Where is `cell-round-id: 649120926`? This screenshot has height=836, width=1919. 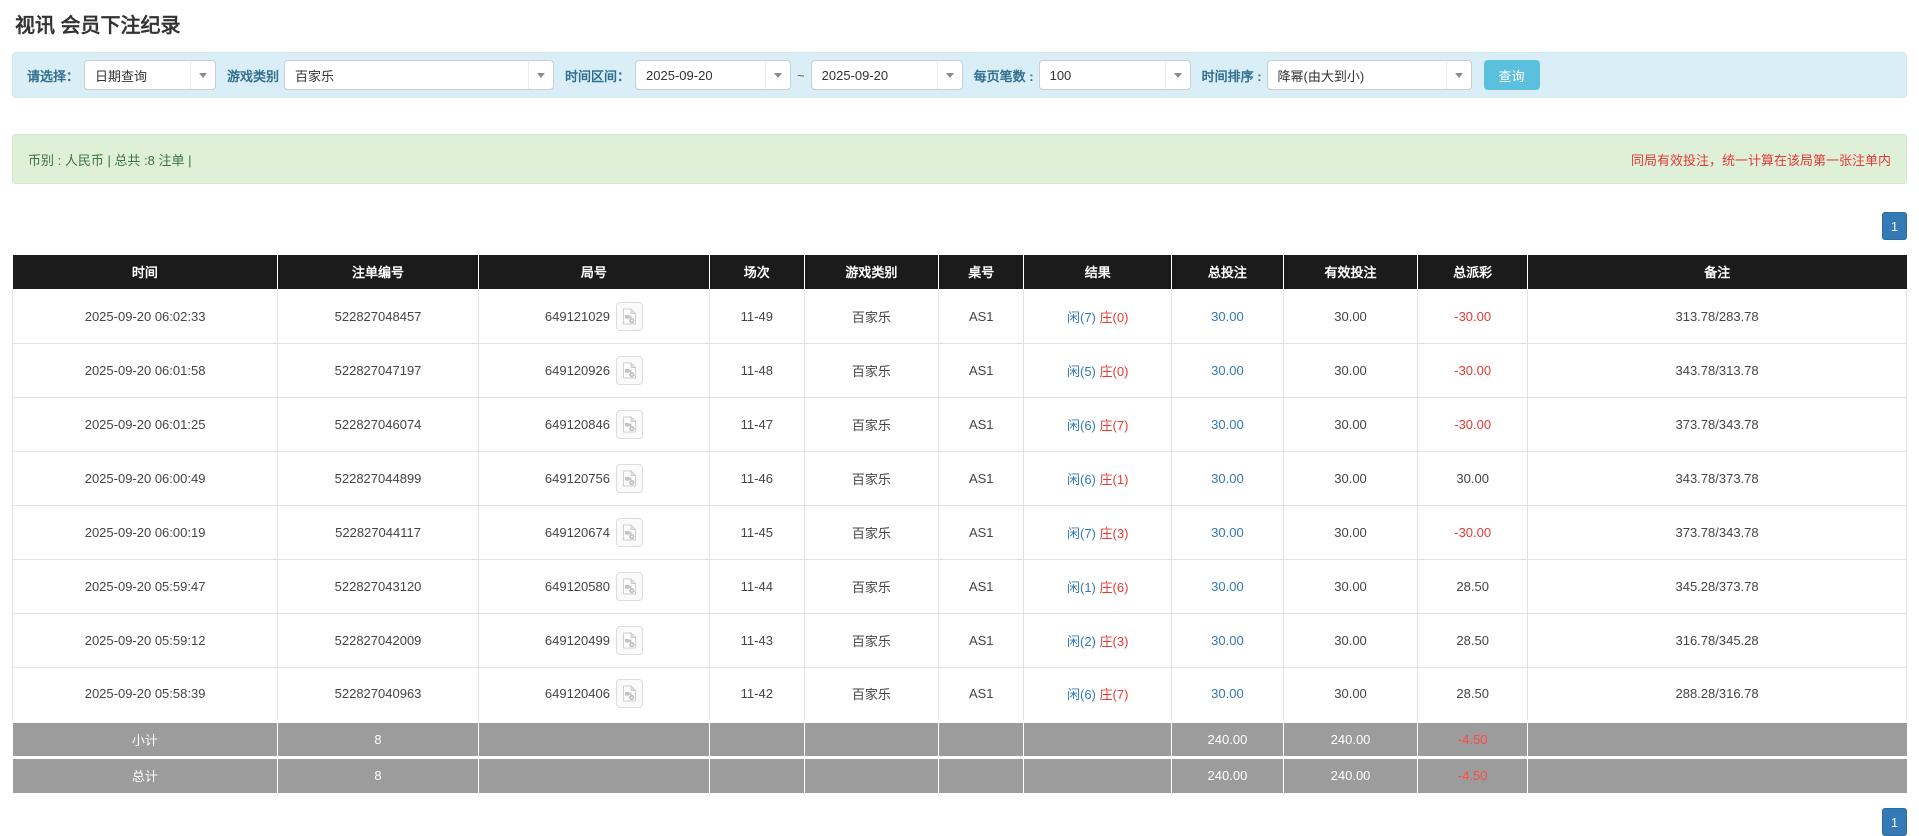
cell-round-id: 649120926 is located at coordinates (593, 370).